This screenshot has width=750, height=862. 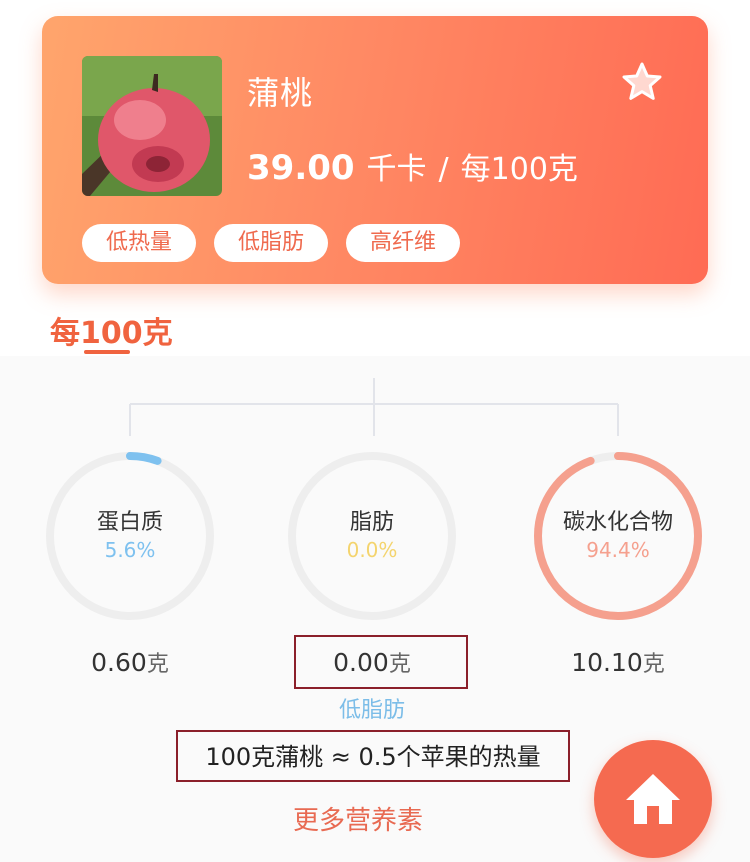 What do you see at coordinates (371, 522) in the screenshot?
I see `fat-label: 脂肪` at bounding box center [371, 522].